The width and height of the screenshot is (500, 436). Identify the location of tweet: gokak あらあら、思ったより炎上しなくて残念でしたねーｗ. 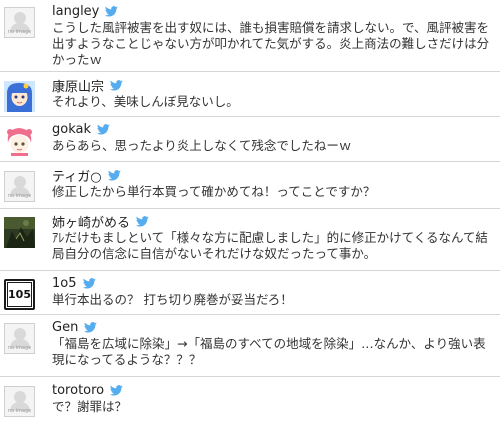
(250, 141).